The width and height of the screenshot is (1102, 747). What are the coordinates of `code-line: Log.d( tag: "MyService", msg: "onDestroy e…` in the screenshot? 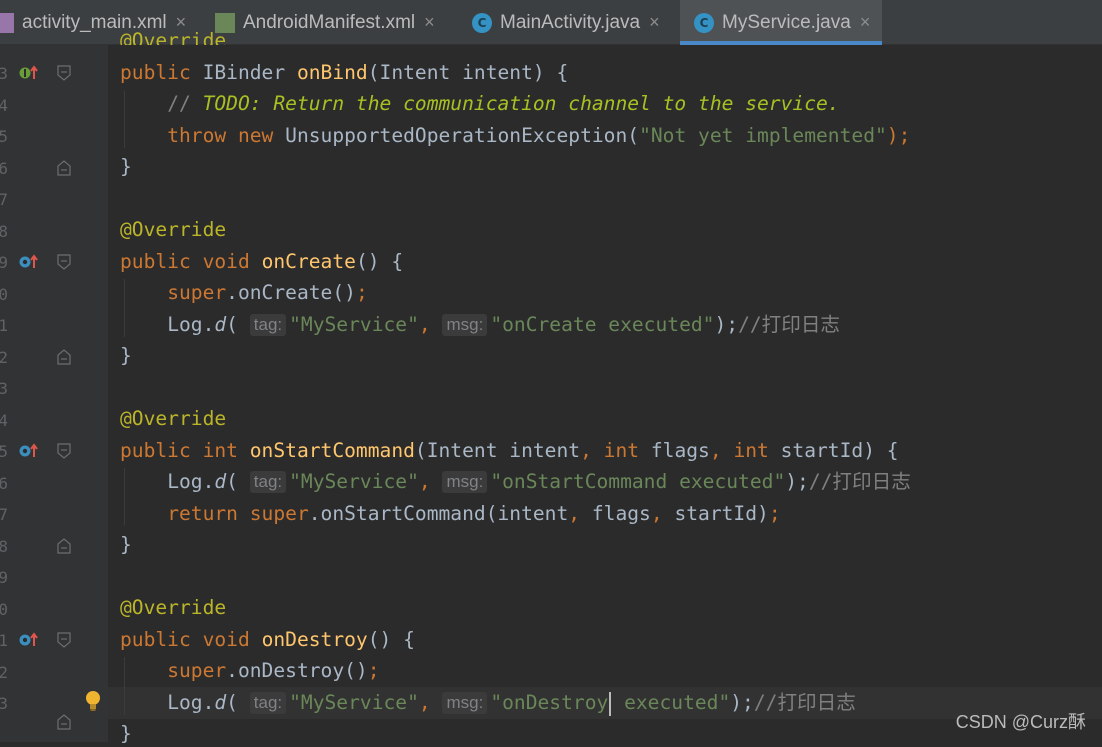 It's located at (511, 703).